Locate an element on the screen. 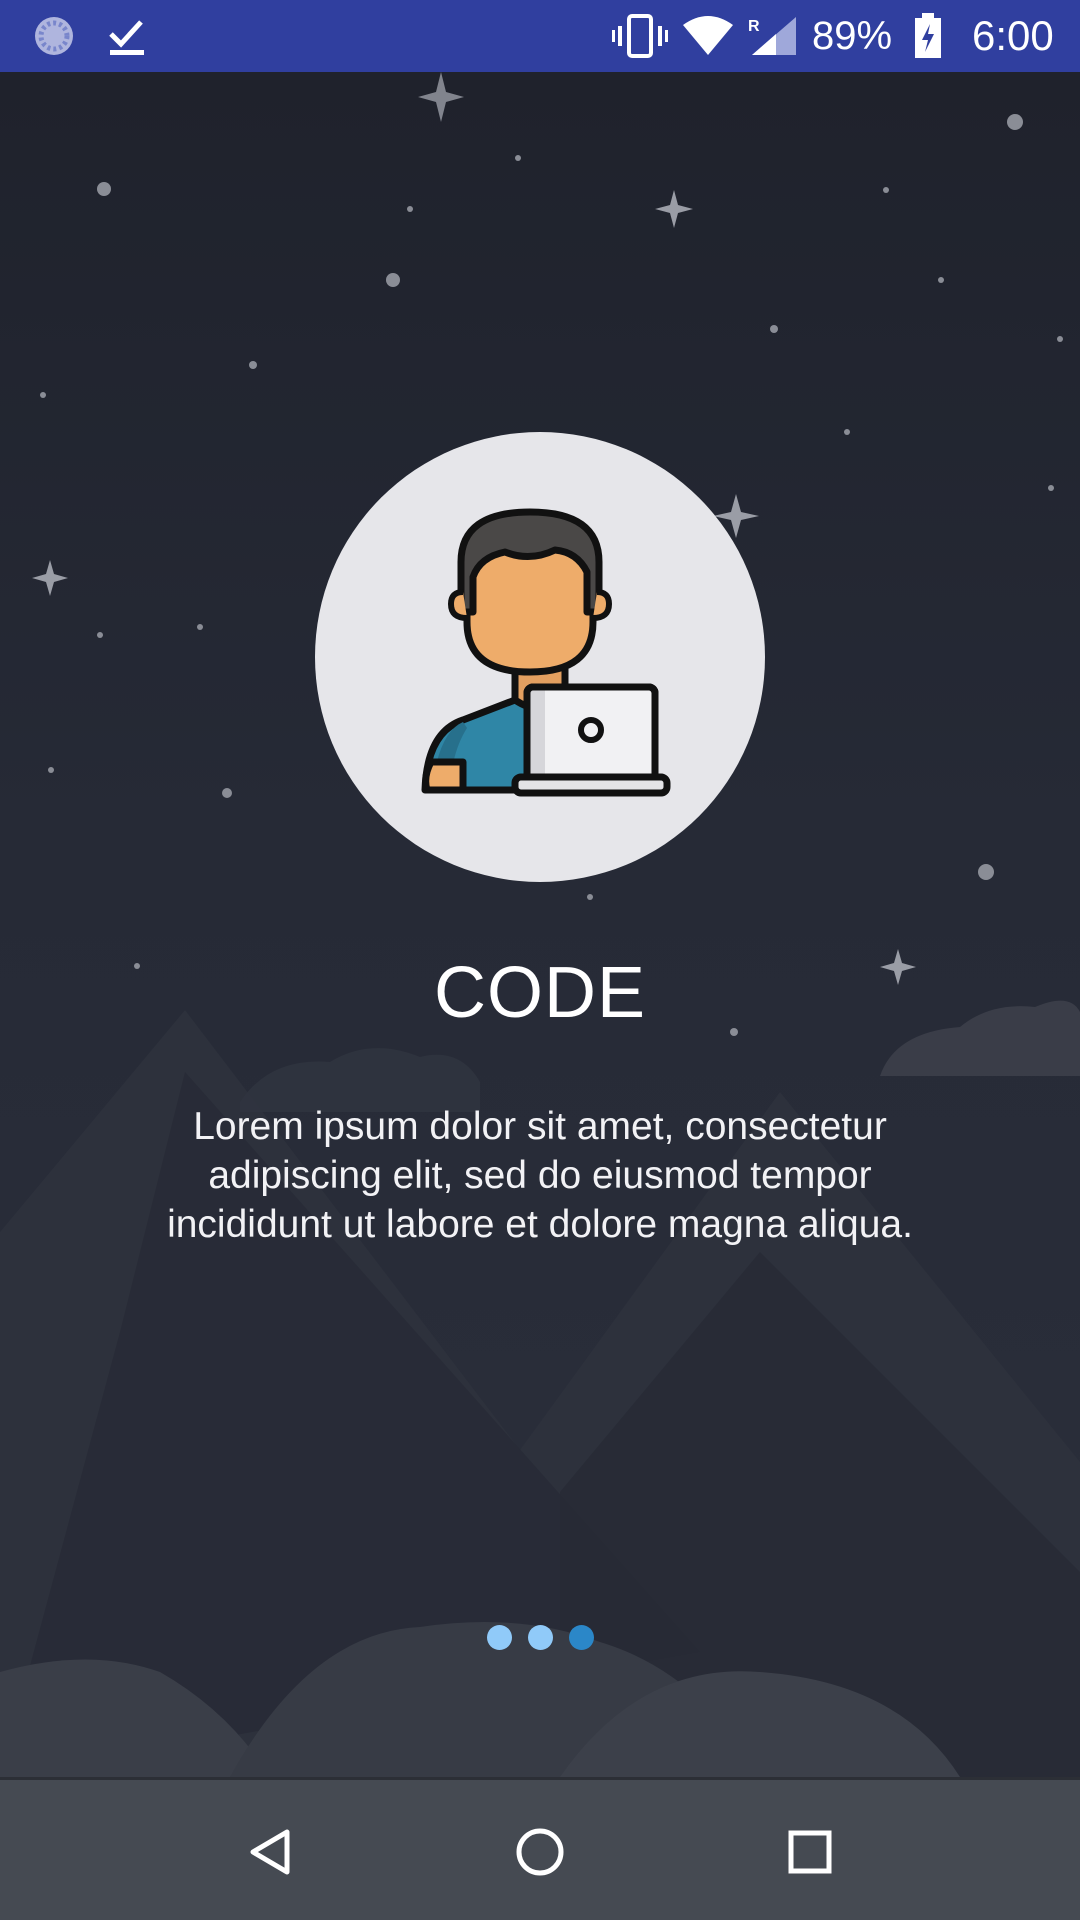 The height and width of the screenshot is (1920, 1080). home-button is located at coordinates (540, 1850).